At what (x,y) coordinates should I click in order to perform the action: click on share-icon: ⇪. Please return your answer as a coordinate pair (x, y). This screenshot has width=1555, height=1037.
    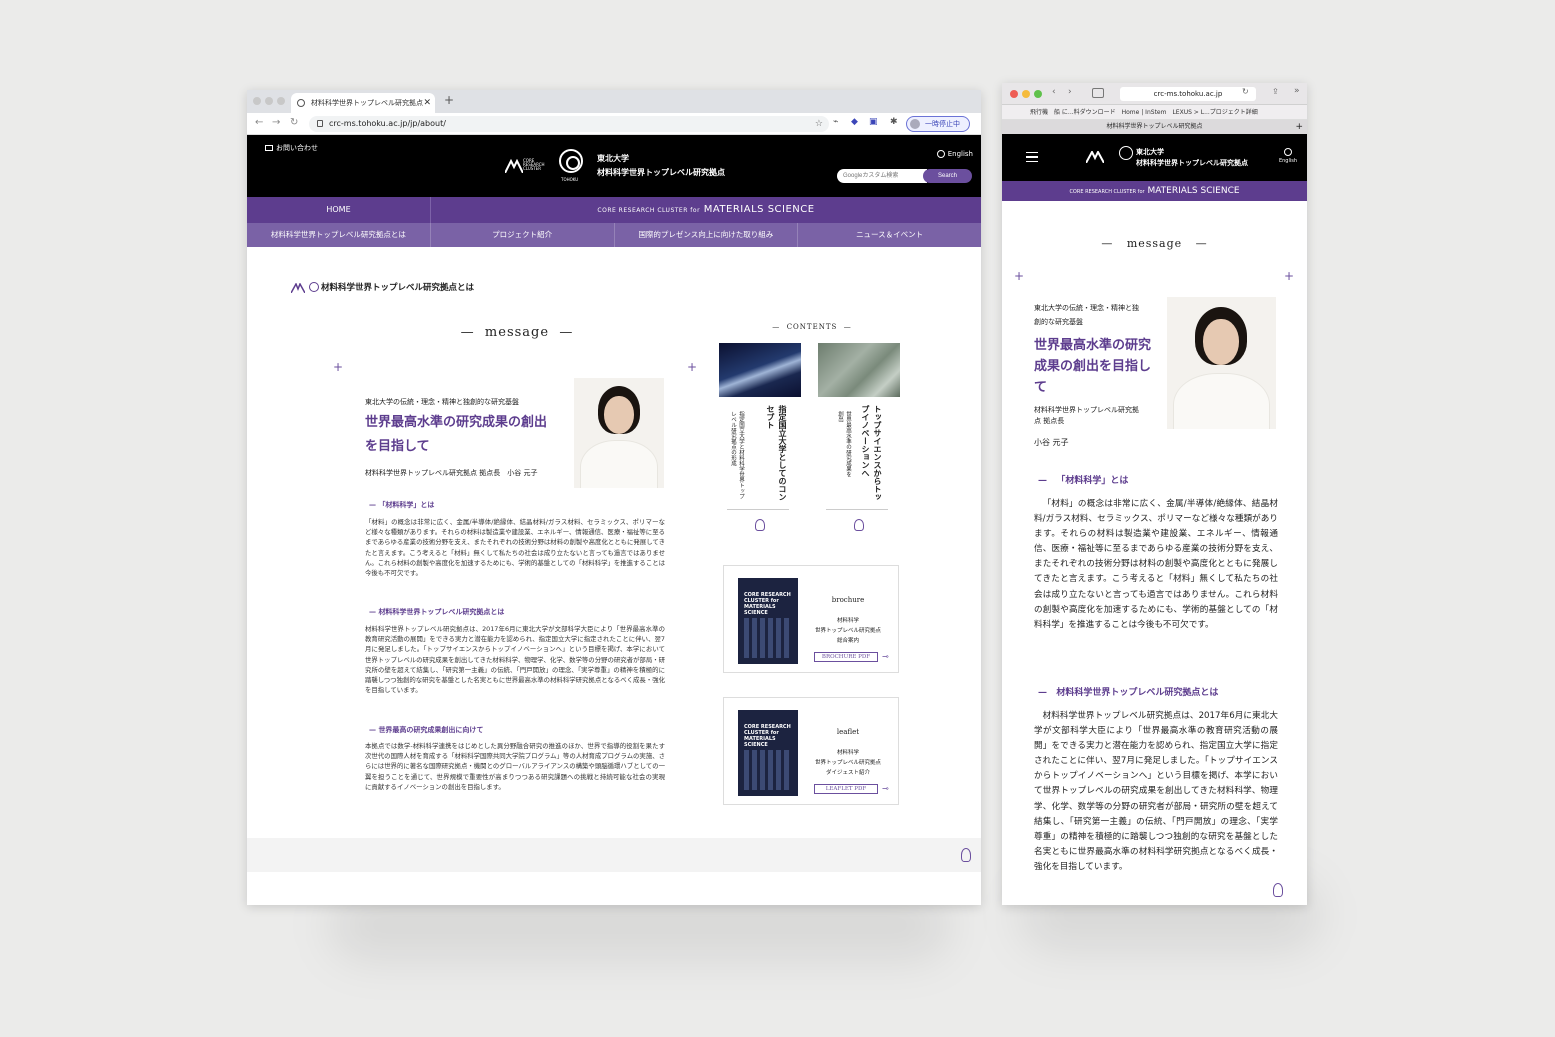
    Looking at the image, I should click on (1275, 91).